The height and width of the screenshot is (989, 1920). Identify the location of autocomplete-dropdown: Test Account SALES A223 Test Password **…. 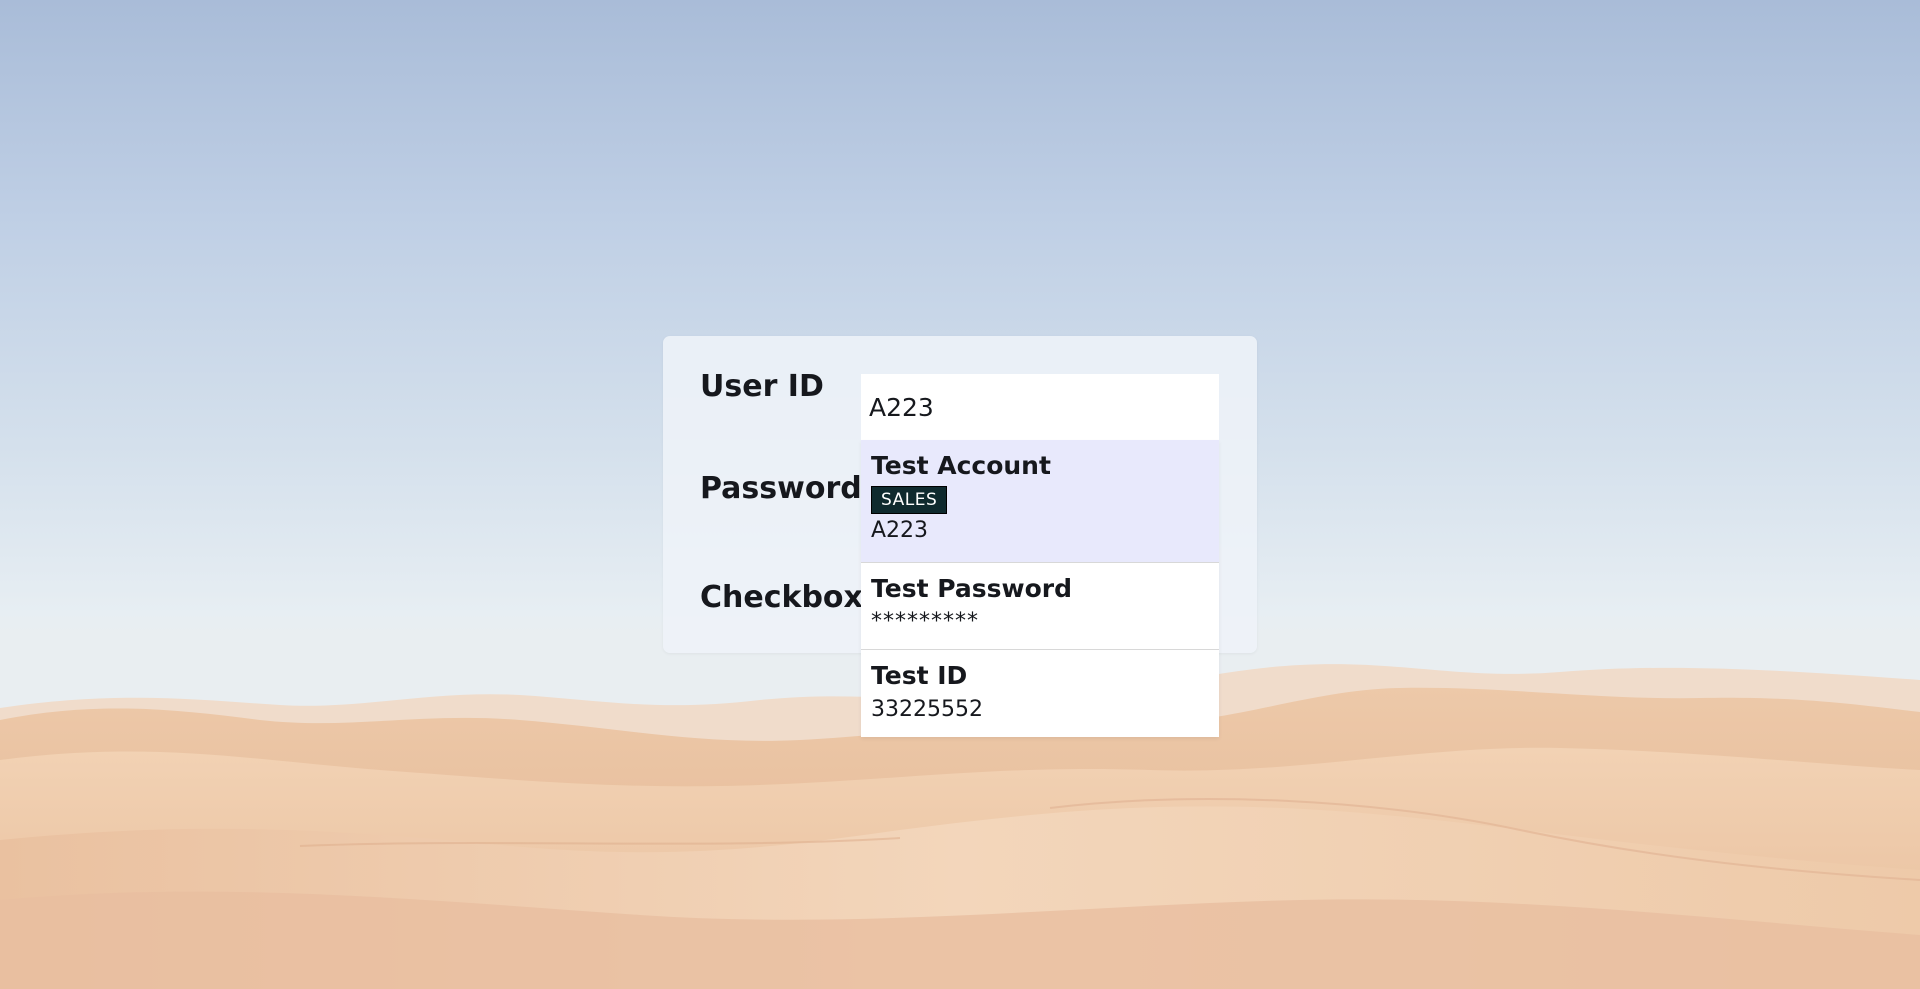
(1040, 588).